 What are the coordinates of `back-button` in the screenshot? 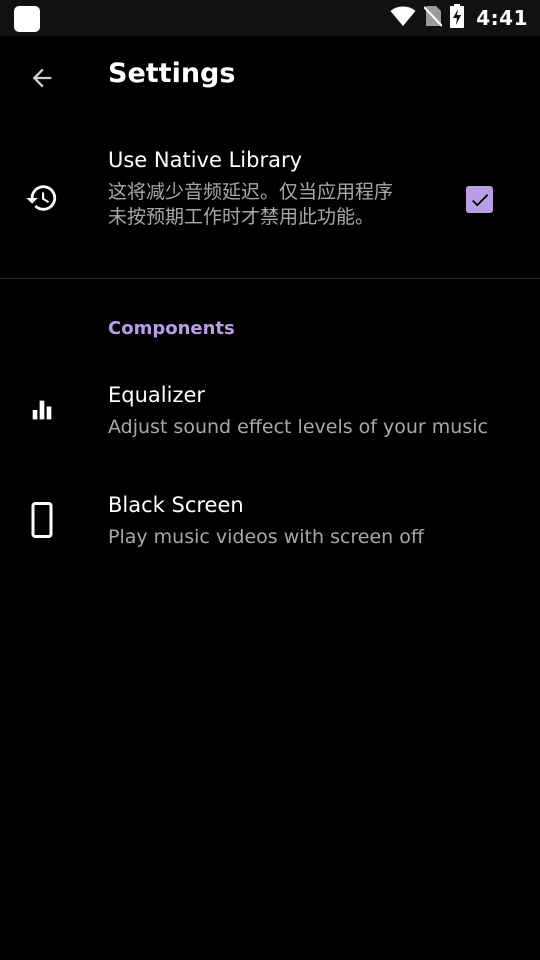 It's located at (42, 78).